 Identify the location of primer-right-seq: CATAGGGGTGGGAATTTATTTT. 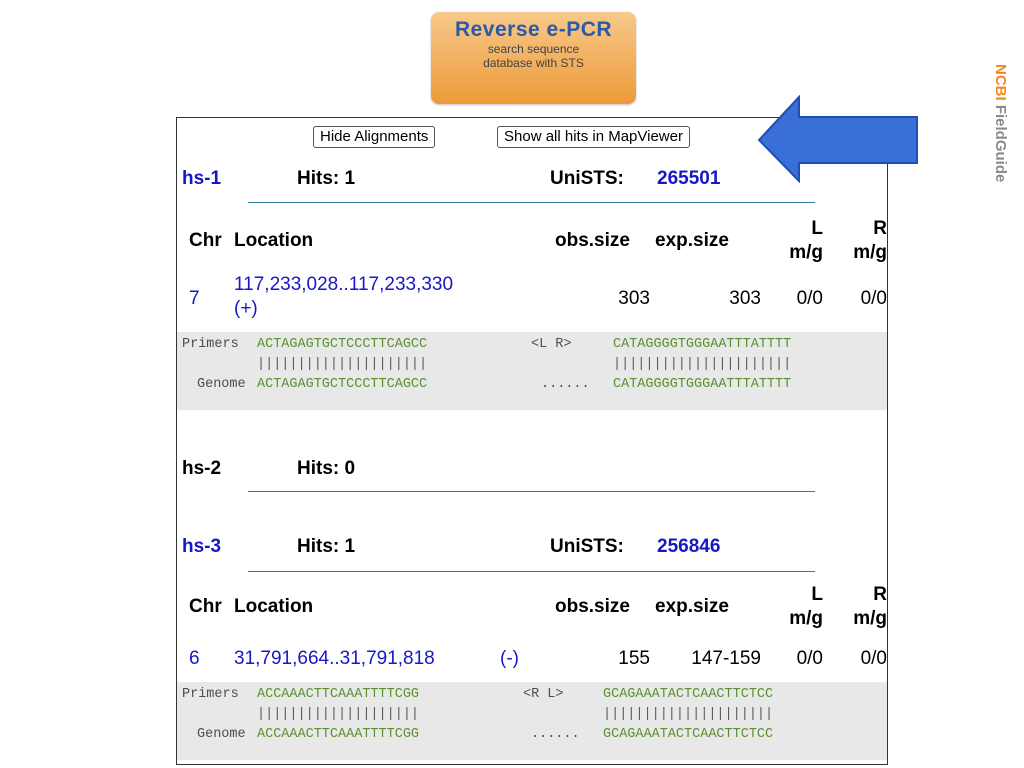
(702, 344).